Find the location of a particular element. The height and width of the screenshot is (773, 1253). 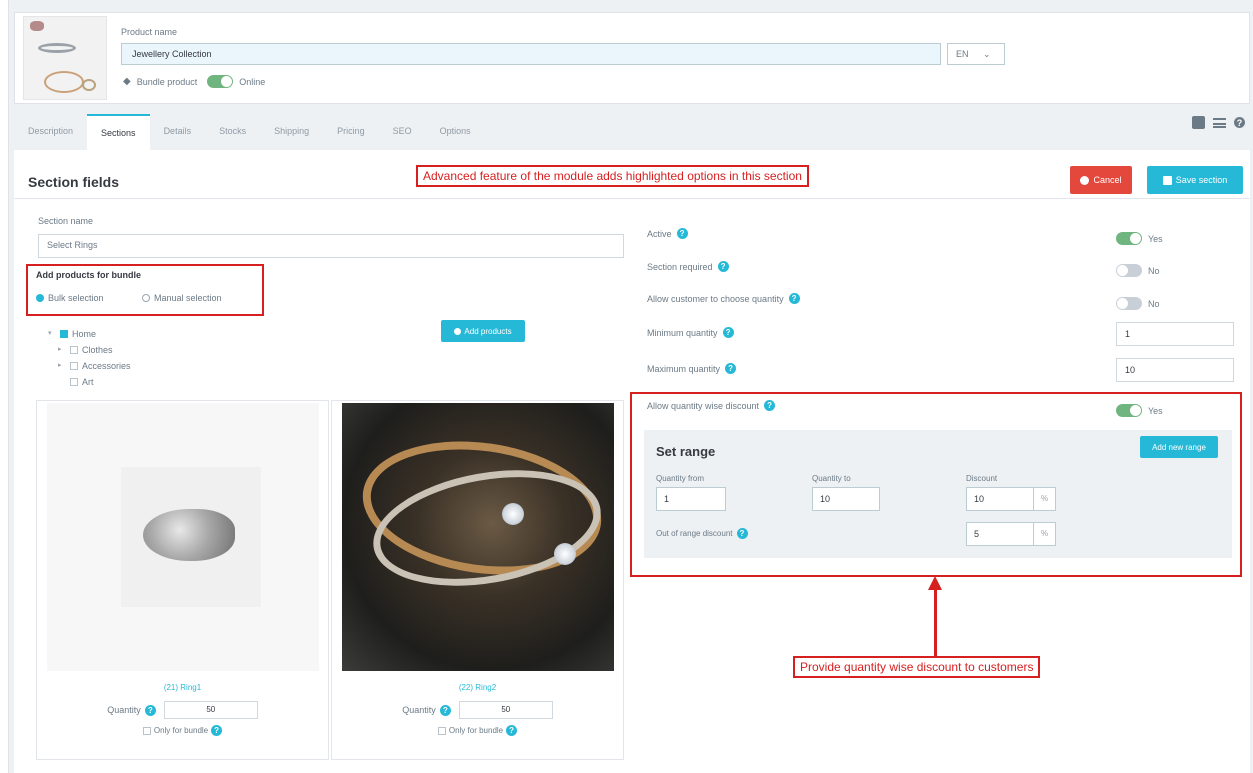

active-toggle-group: Yes is located at coordinates (1139, 238).